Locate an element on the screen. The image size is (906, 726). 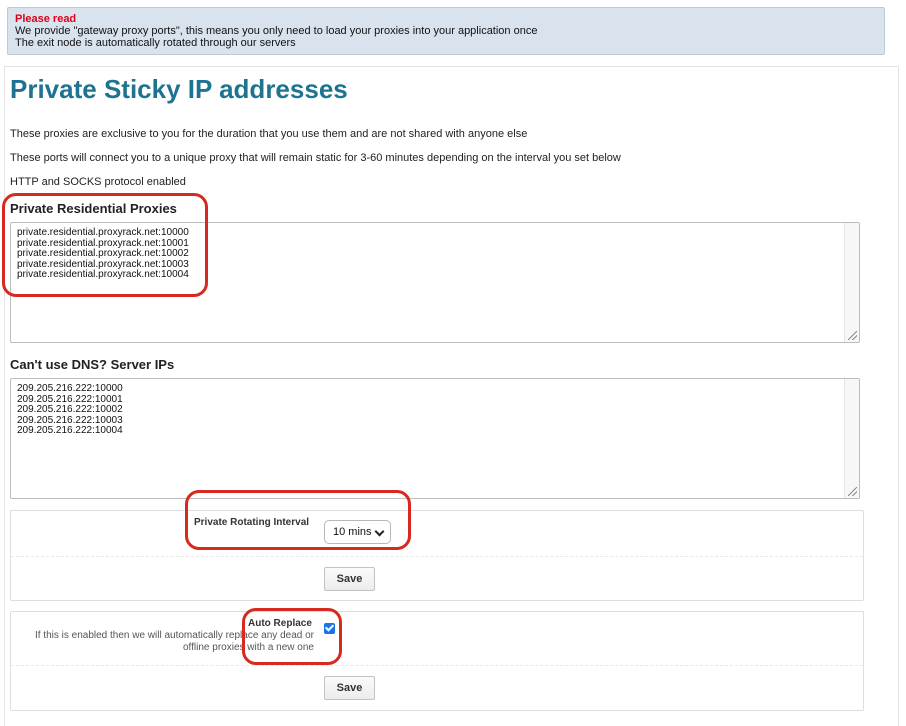
save-interval-button: Save is located at coordinates (349, 579).